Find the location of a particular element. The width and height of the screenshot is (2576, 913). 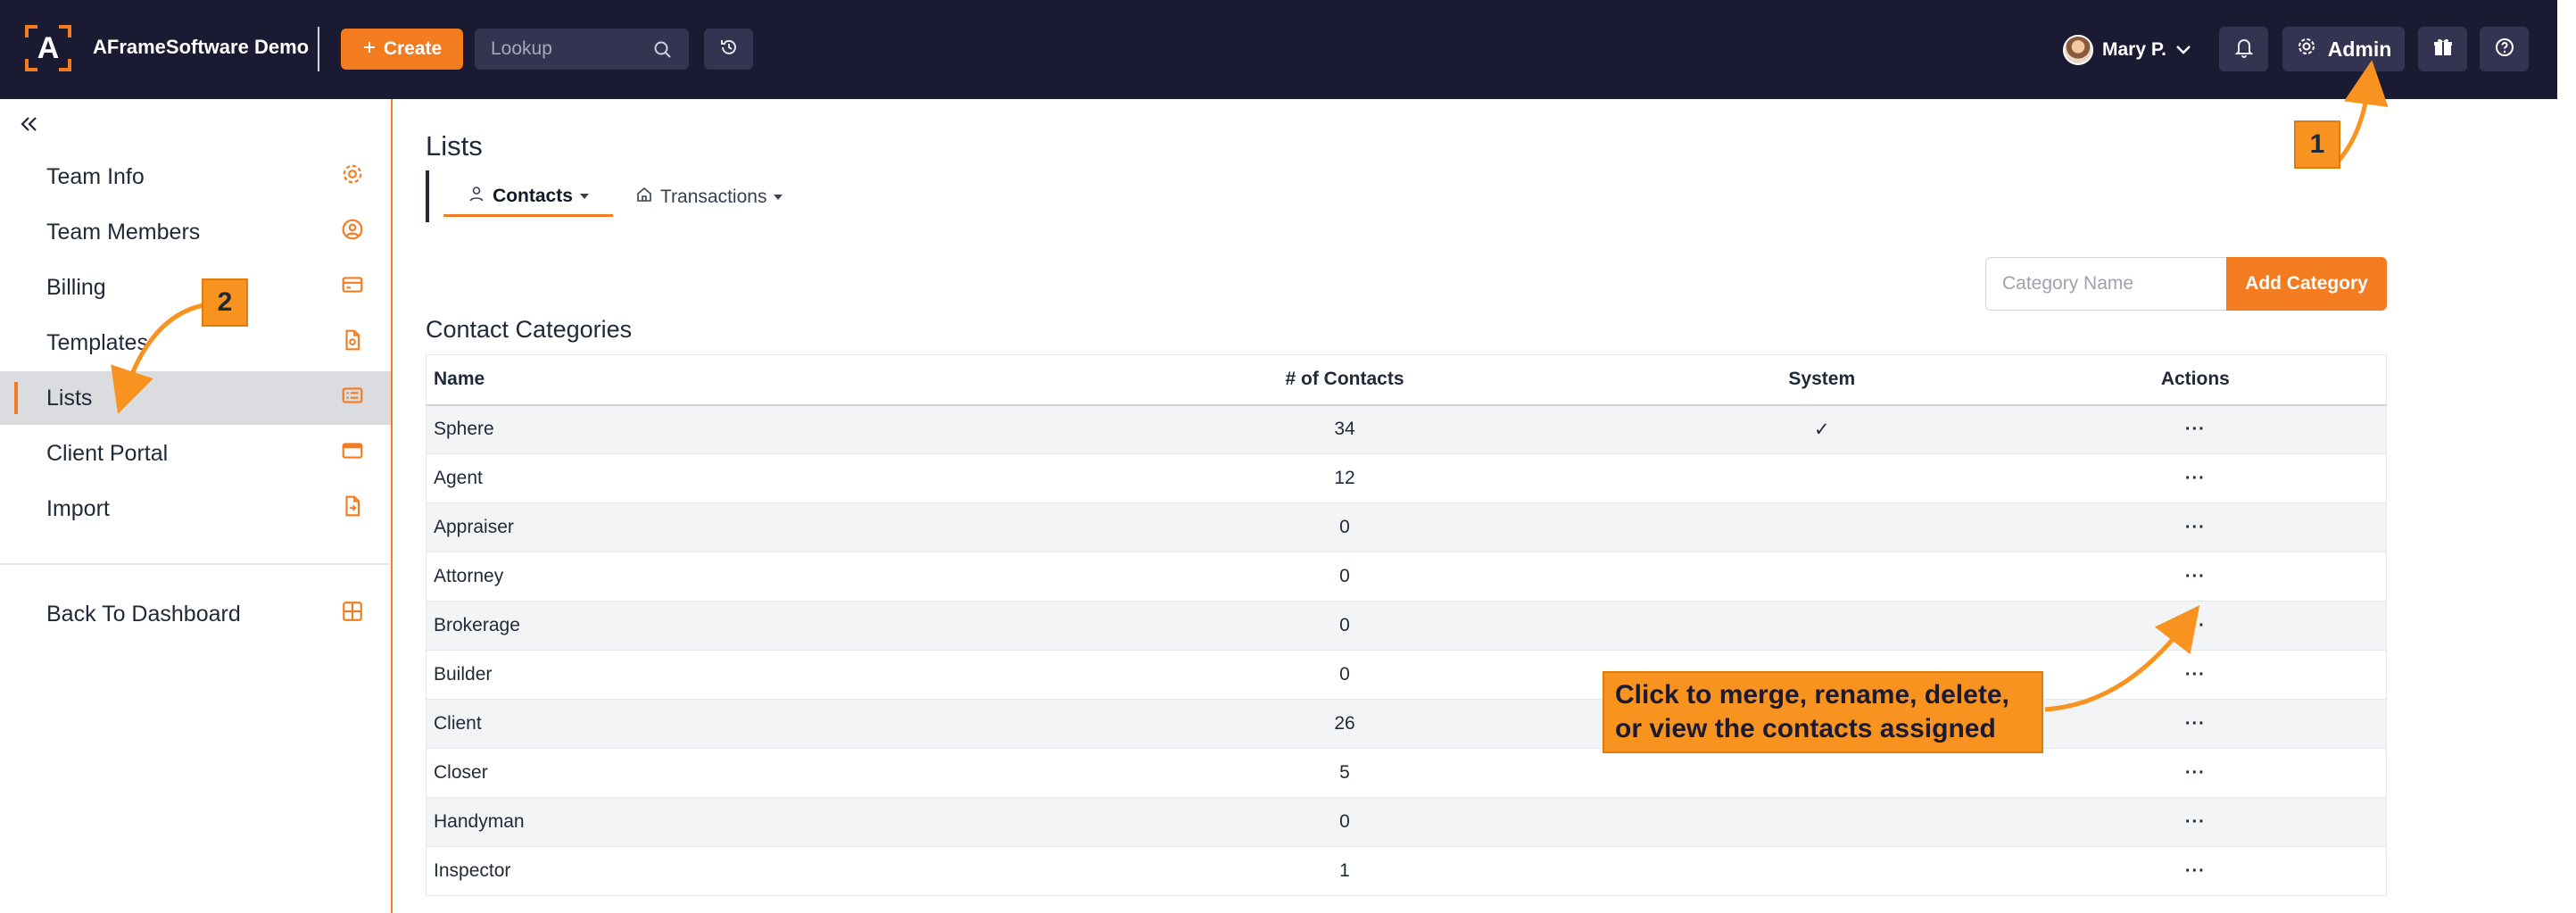

lookup-input is located at coordinates (559, 49).